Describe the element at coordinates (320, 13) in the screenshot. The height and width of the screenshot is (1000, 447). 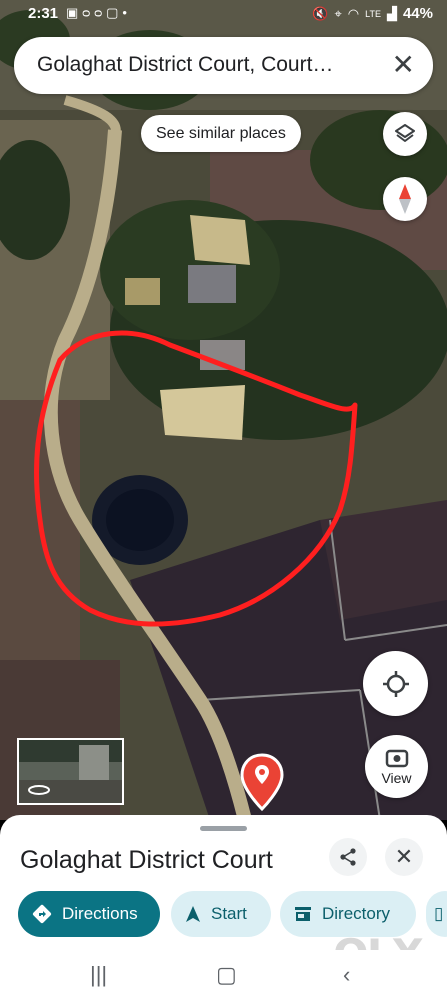
I see `mute-icon: 🔇` at that location.